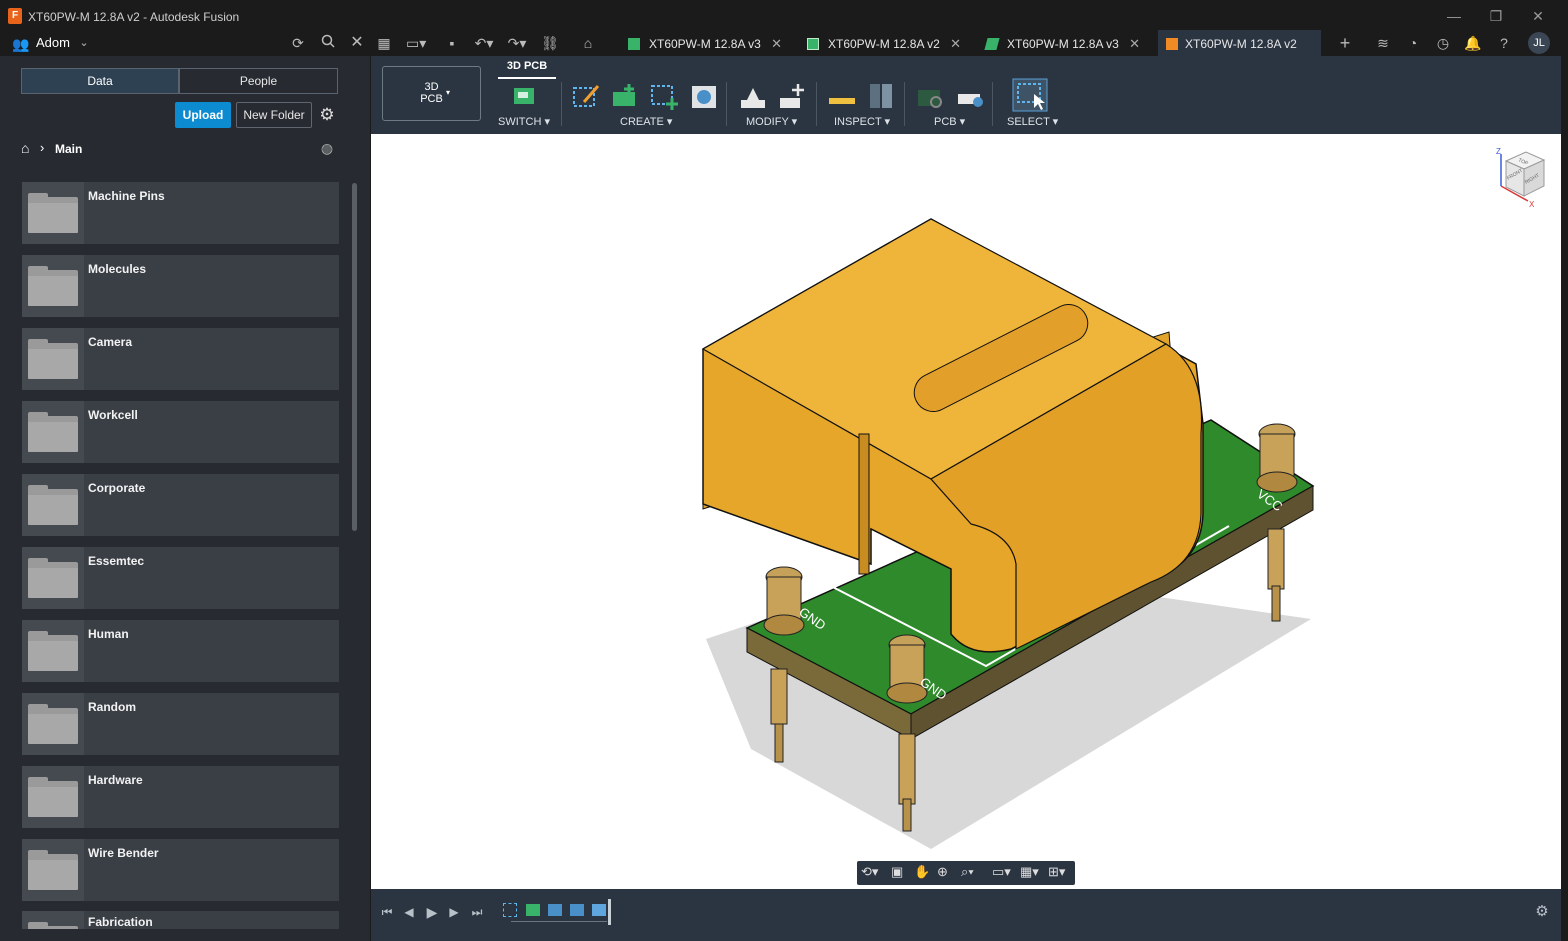  Describe the element at coordinates (1383, 43) in the screenshot. I see `job-status-icon: ≋` at that location.